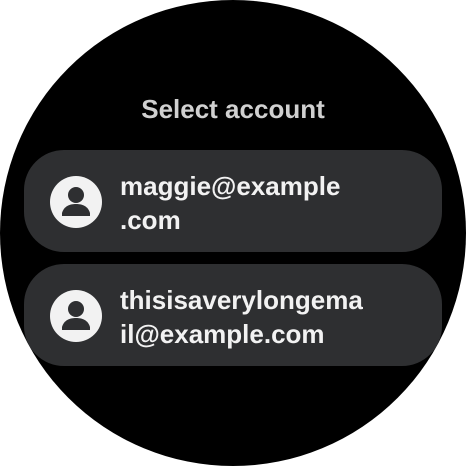  Describe the element at coordinates (230, 186) in the screenshot. I see `account-email-line1: maggie@example` at that location.